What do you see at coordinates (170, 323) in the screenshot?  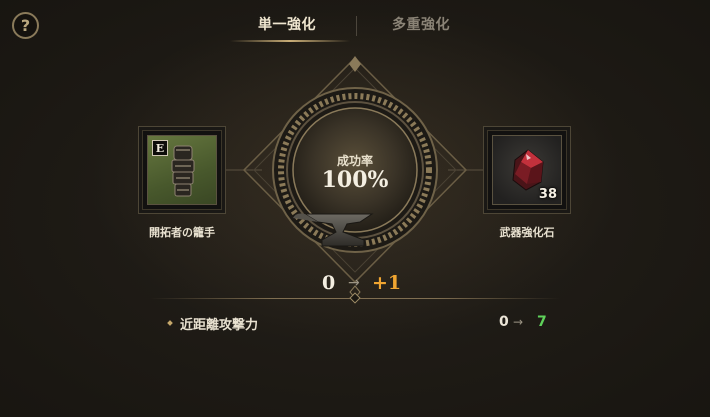 I see `bullet-icon` at bounding box center [170, 323].